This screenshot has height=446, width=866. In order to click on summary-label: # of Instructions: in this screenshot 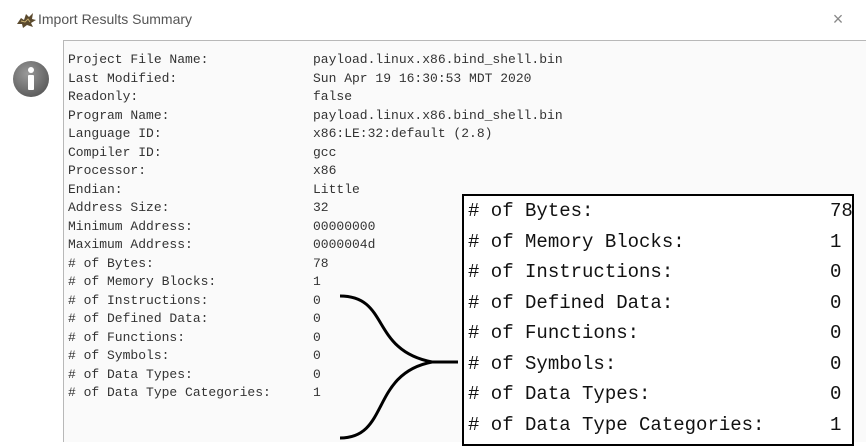, I will do `click(138, 300)`.